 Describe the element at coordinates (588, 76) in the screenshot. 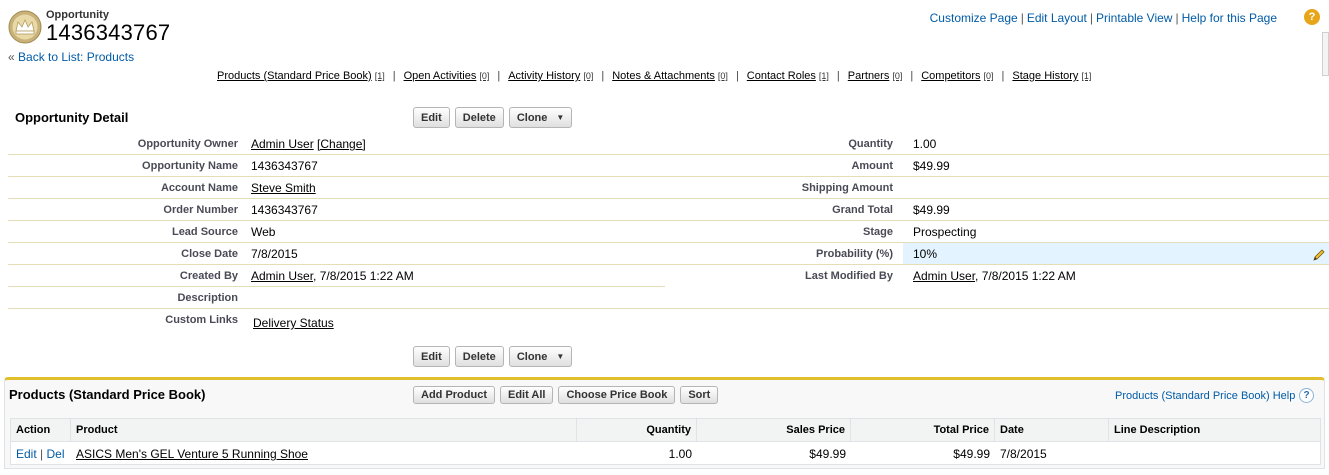

I see `related-count-activity-history: [0]` at that location.